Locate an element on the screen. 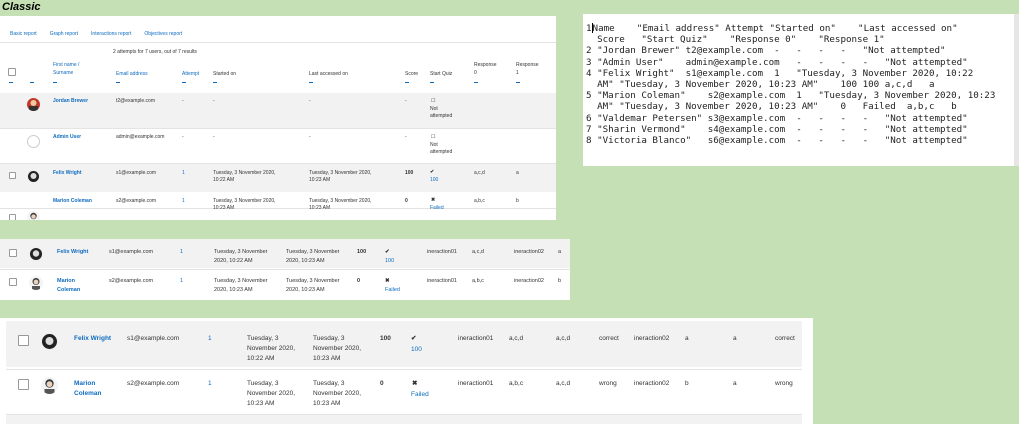 This screenshot has width=1019, height=424. classic-heading: Classic is located at coordinates (21, 7).